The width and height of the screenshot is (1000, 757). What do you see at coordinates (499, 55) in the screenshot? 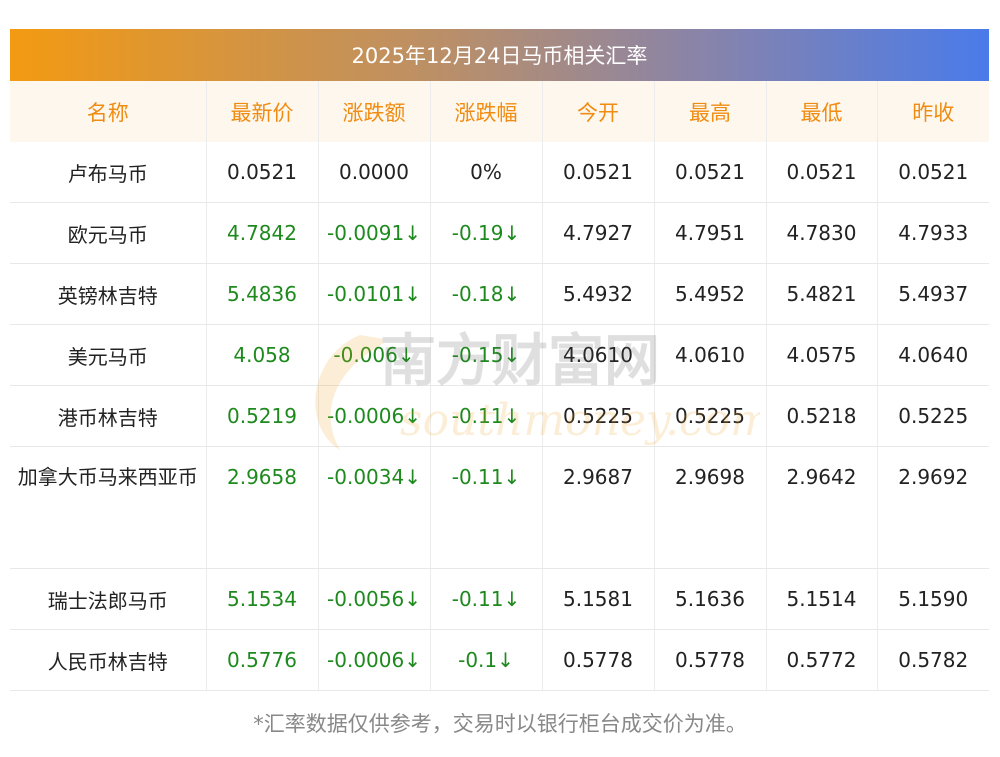
I see `page-title: 2025年12月24日马币相关汇率` at bounding box center [499, 55].